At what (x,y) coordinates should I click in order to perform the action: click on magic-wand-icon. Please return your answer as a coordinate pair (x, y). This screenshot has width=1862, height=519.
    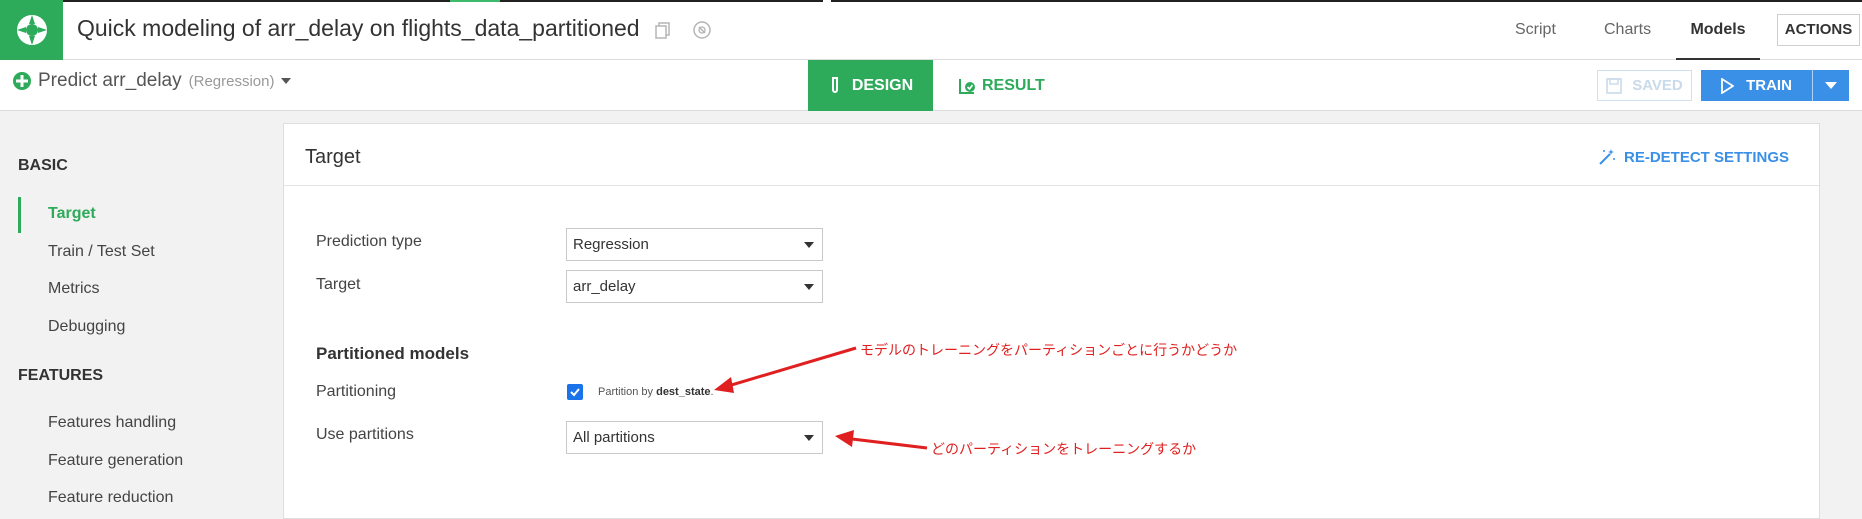
    Looking at the image, I should click on (1607, 157).